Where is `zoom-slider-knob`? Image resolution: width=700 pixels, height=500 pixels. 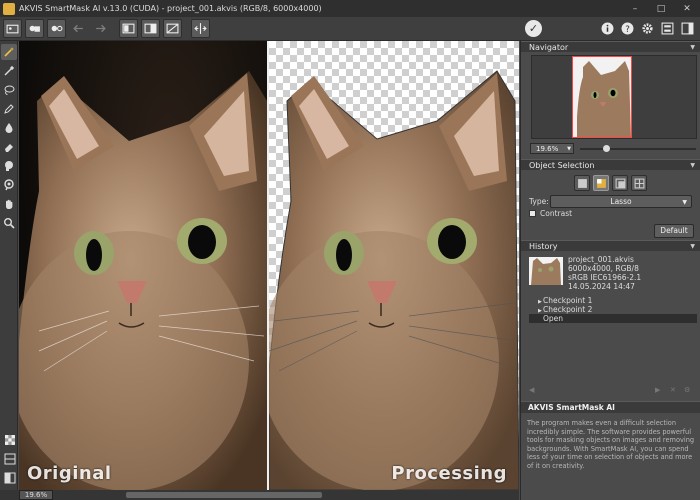
zoom-slider-knob is located at coordinates (606, 148).